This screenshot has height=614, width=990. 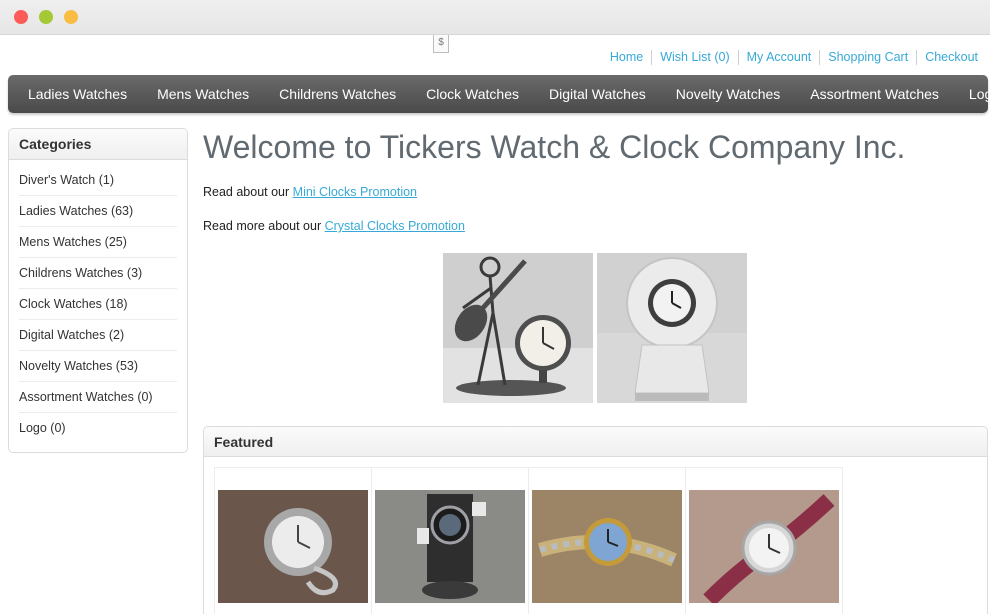 I want to click on window-titlebar, so click(x=495, y=17).